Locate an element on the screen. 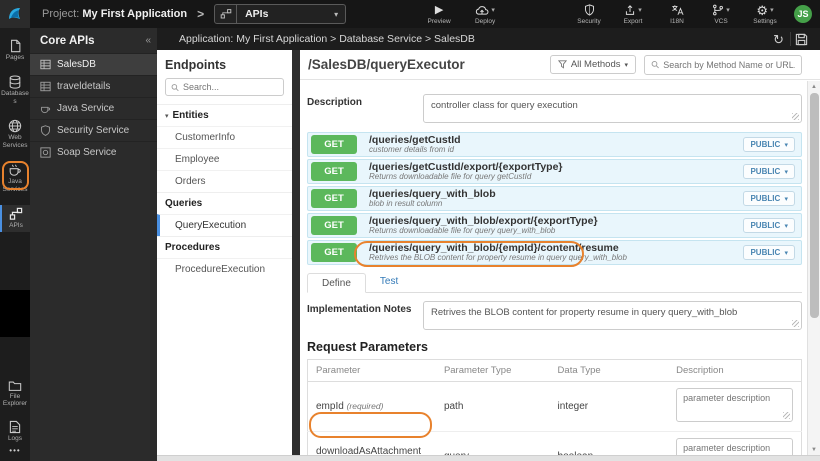  gear-icon: ⚙ is located at coordinates (762, 10).